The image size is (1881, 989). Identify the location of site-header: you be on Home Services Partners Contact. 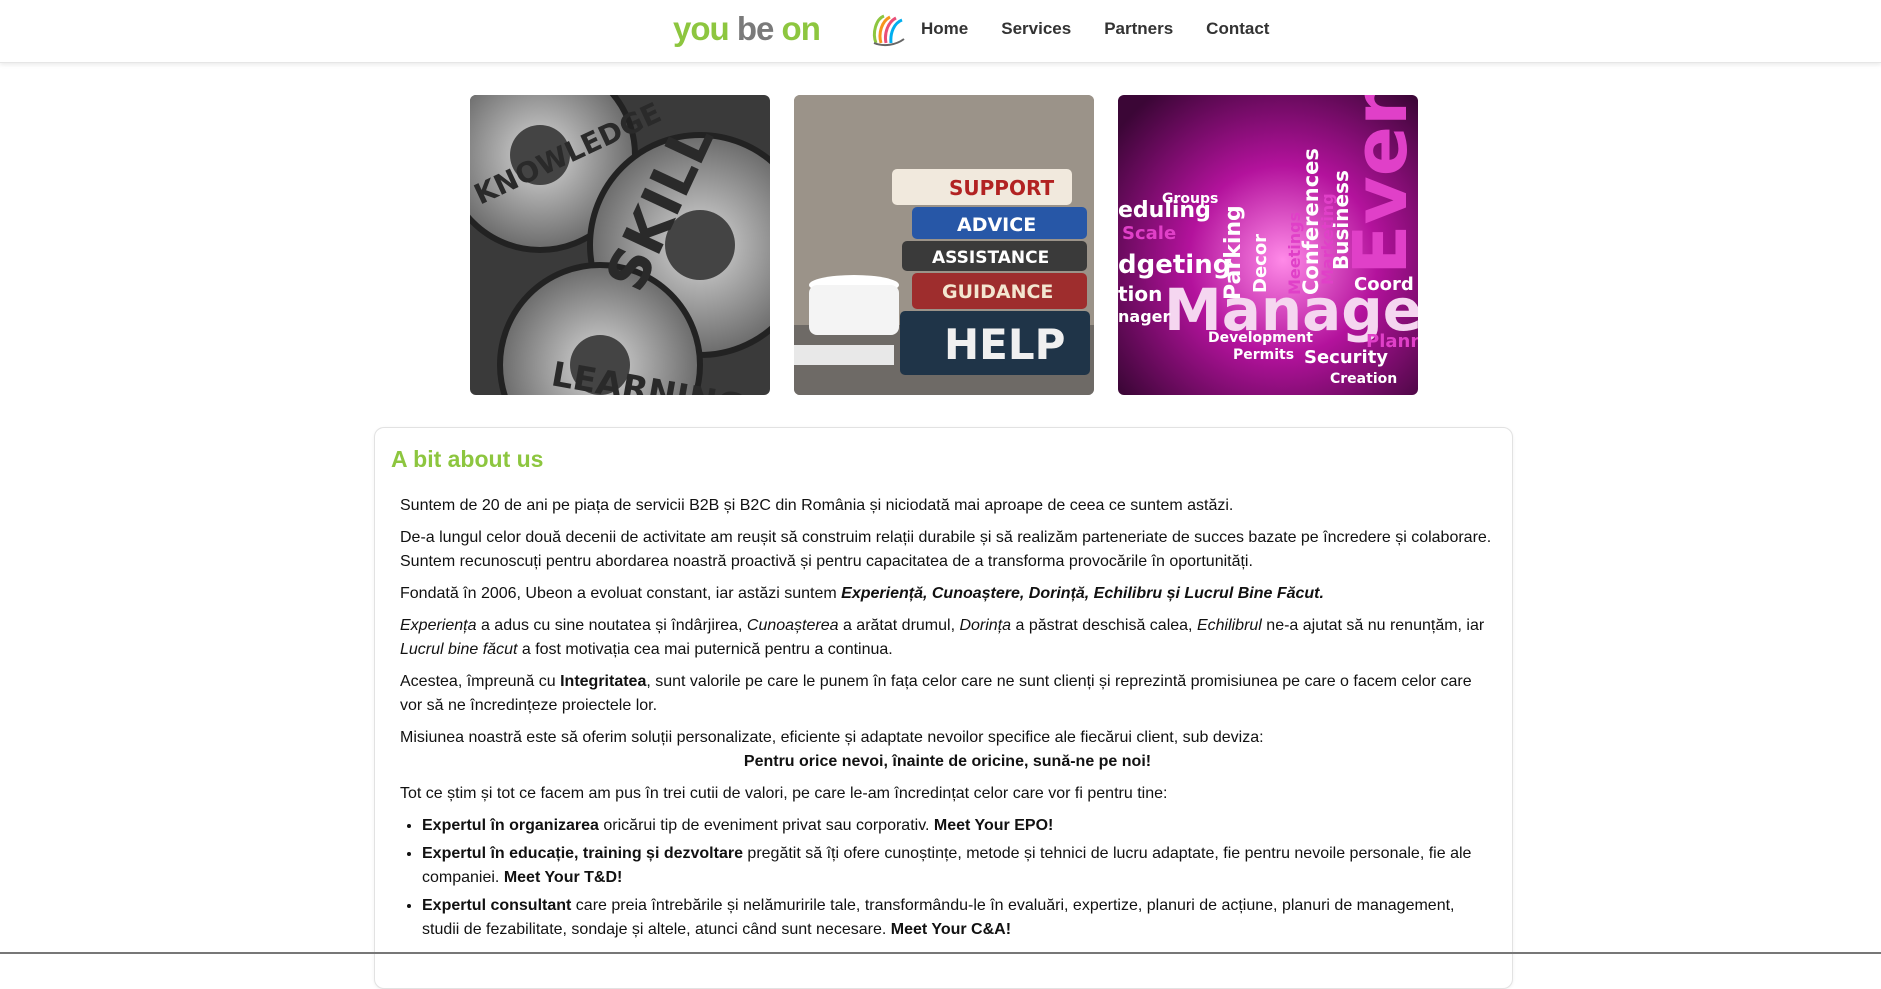
(940, 31).